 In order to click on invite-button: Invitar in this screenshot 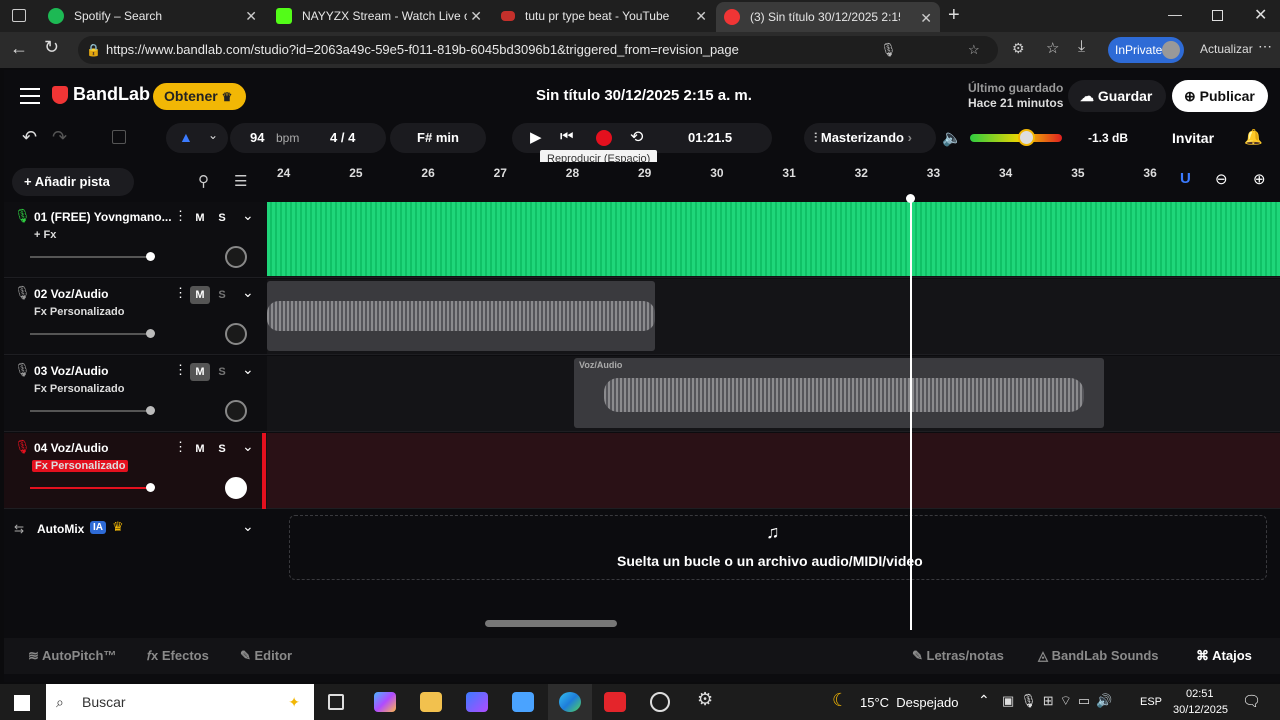, I will do `click(1193, 138)`.